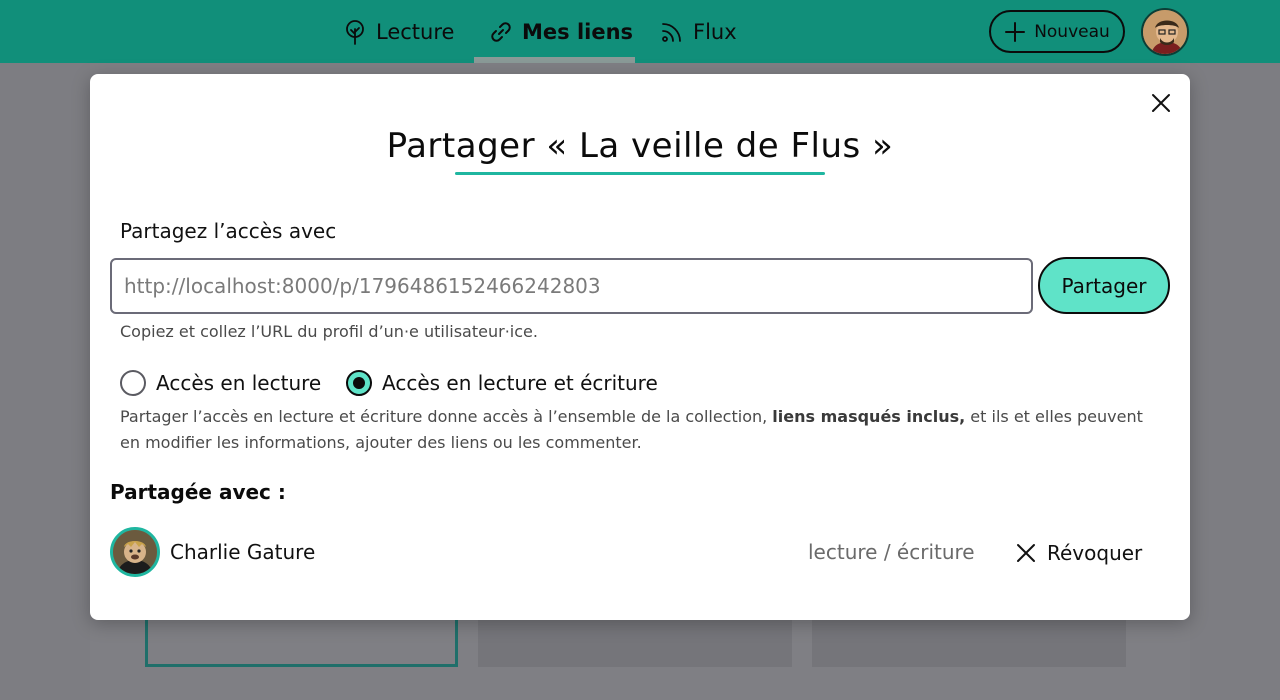 The height and width of the screenshot is (700, 1280). What do you see at coordinates (671, 32) in the screenshot?
I see `rss-icon` at bounding box center [671, 32].